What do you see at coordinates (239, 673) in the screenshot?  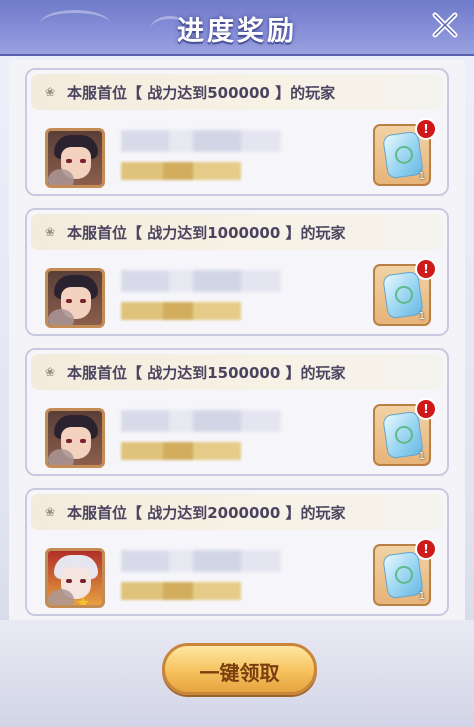 I see `claim-all-label: 一键领取` at bounding box center [239, 673].